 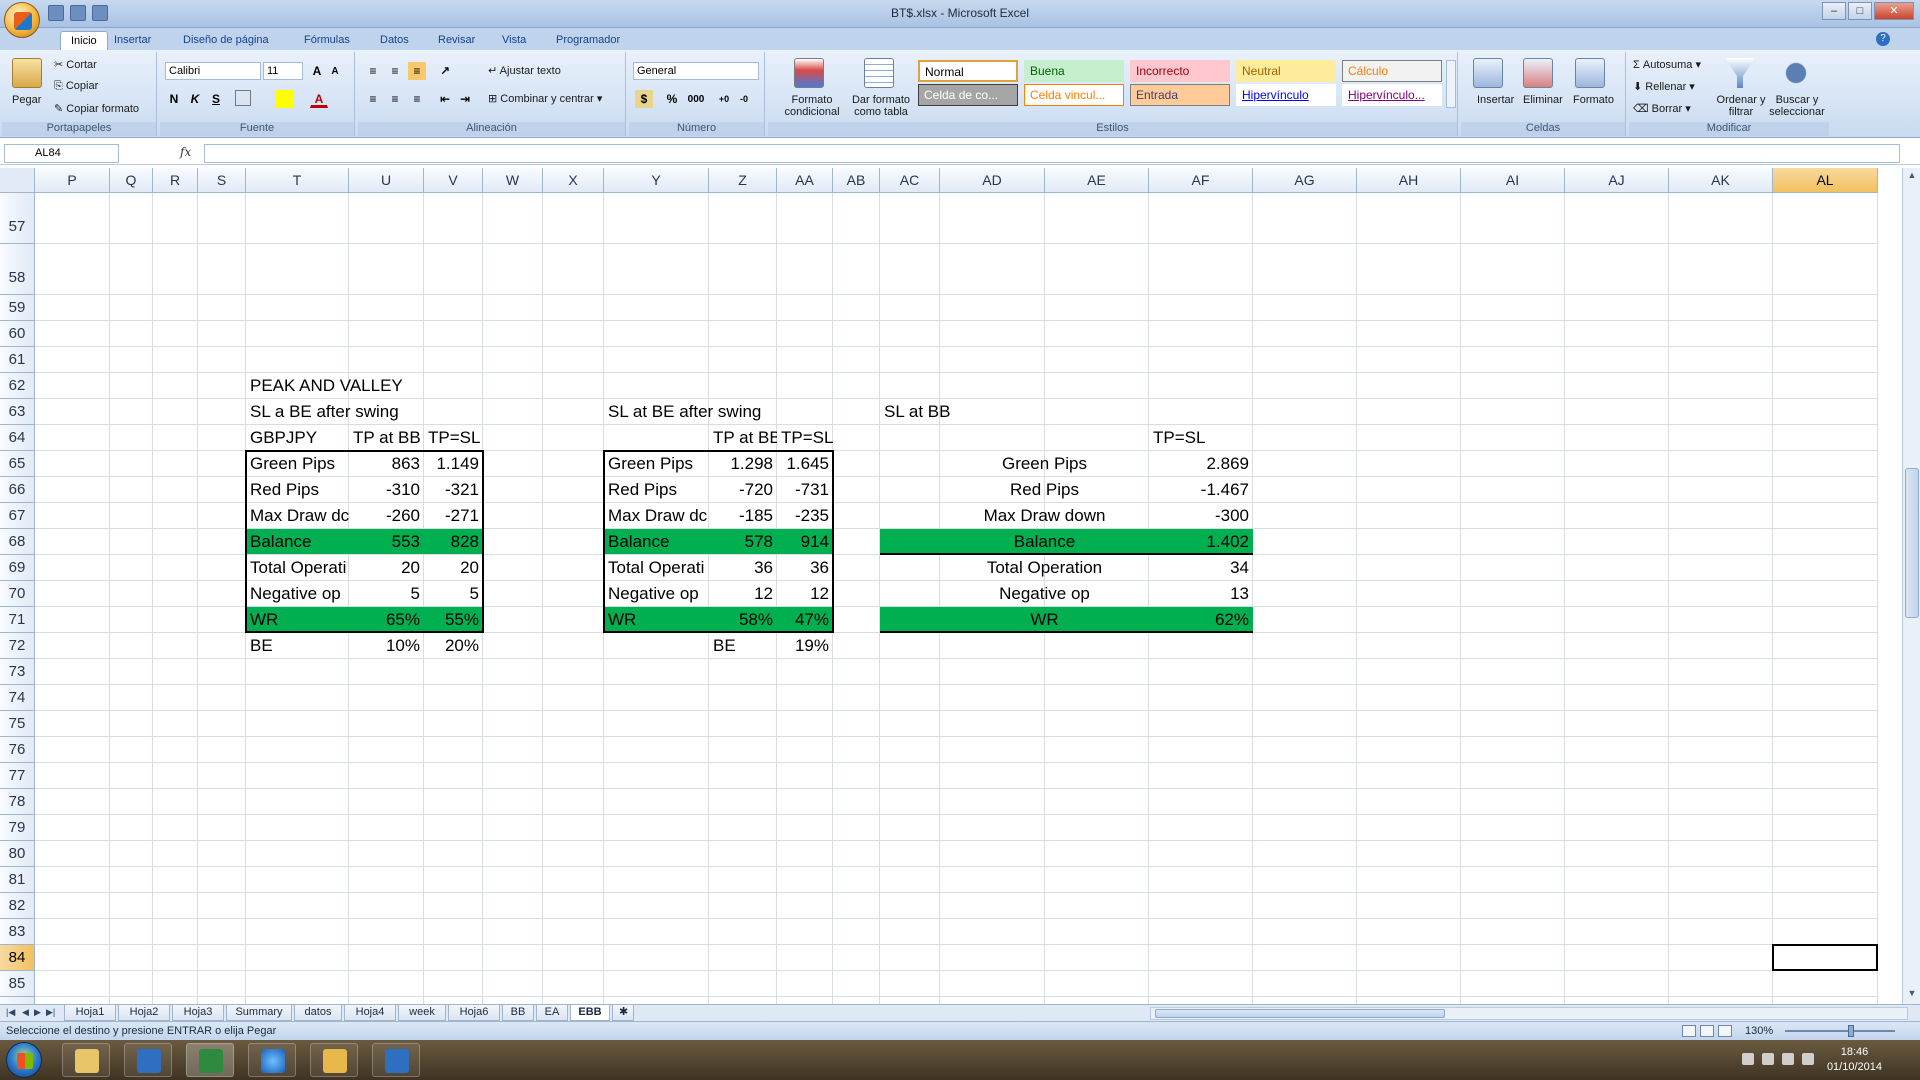 What do you see at coordinates (56, 13) in the screenshot?
I see `save-icon` at bounding box center [56, 13].